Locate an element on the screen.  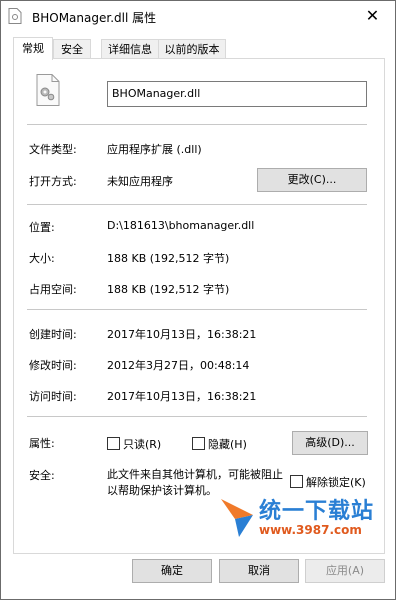
tab-security: 安全 is located at coordinates (72, 49).